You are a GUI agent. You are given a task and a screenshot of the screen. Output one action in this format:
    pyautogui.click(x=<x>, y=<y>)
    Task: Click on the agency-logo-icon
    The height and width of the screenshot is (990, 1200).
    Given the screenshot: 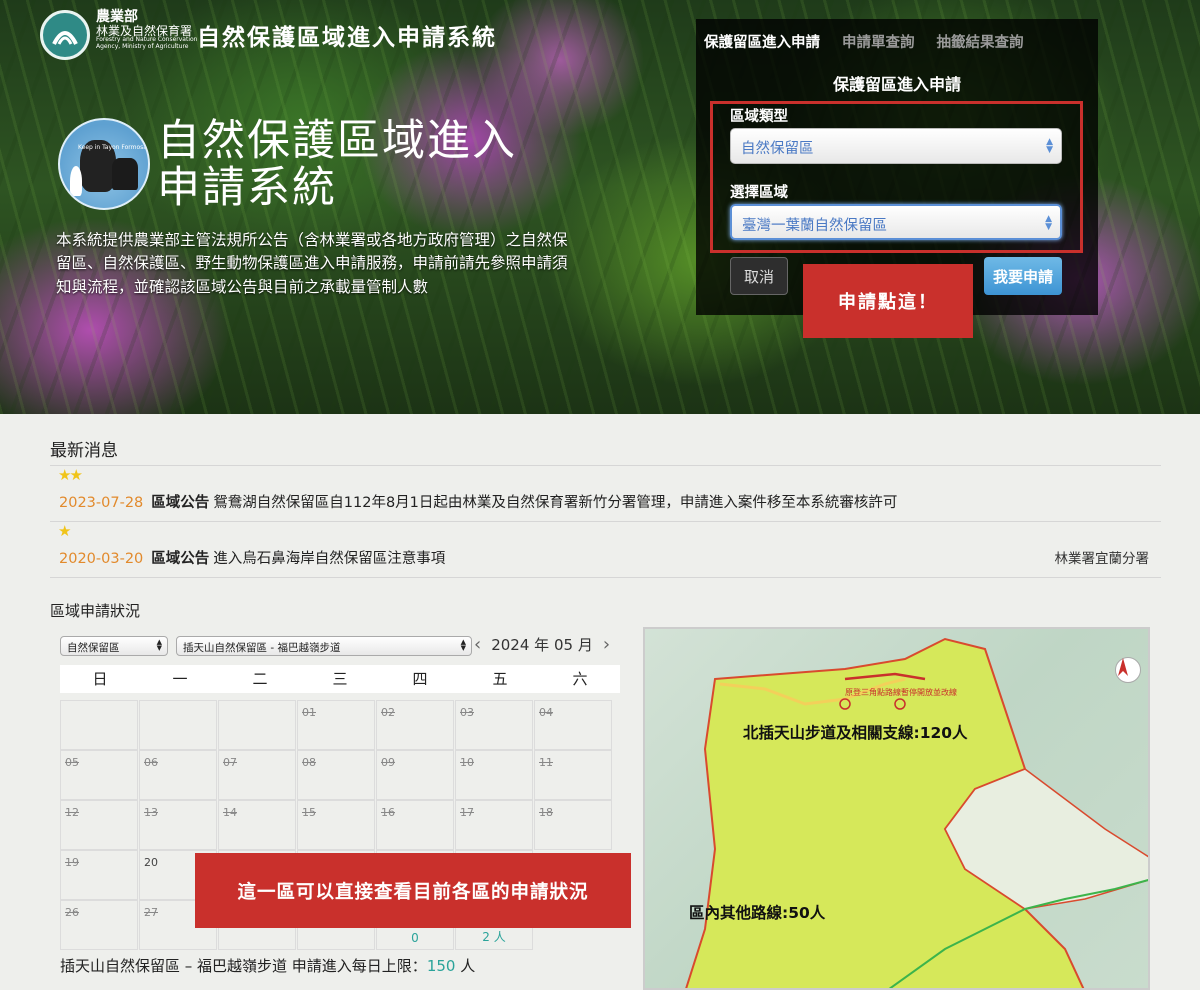 What is the action you would take?
    pyautogui.click(x=65, y=35)
    